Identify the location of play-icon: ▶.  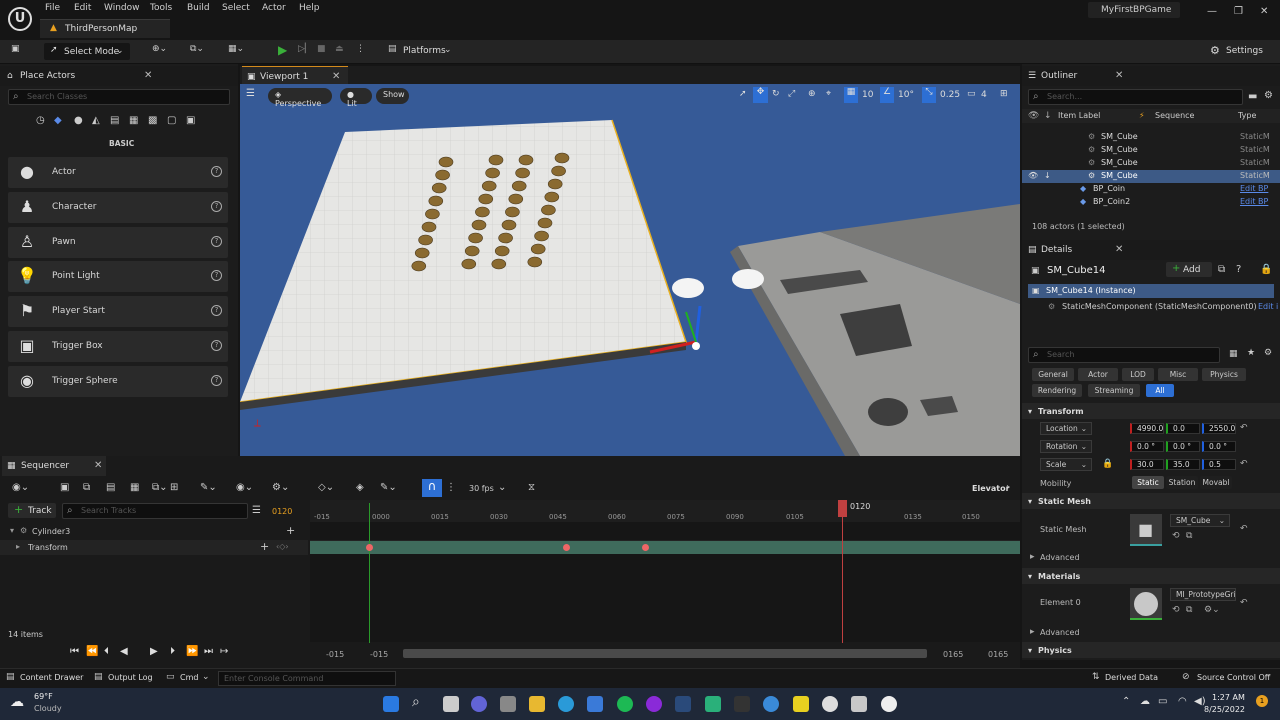
(282, 51).